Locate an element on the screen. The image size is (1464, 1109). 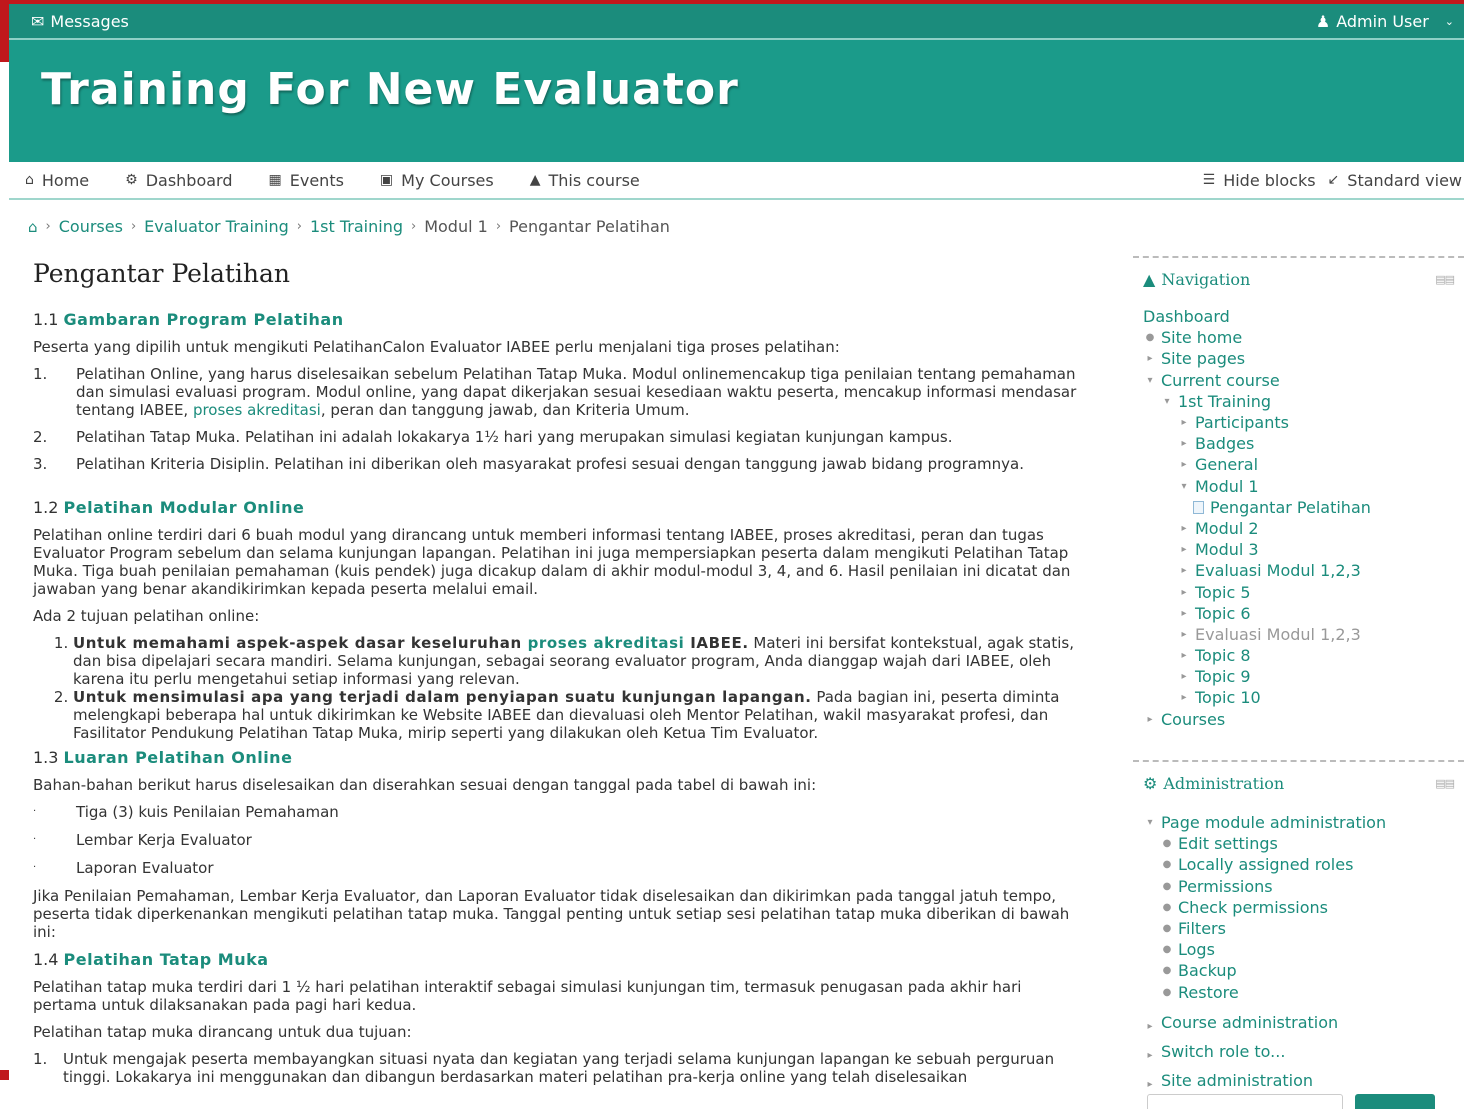
top-bar: ✉ Messages ♟ Admin User ⌄ is located at coordinates (736, 21).